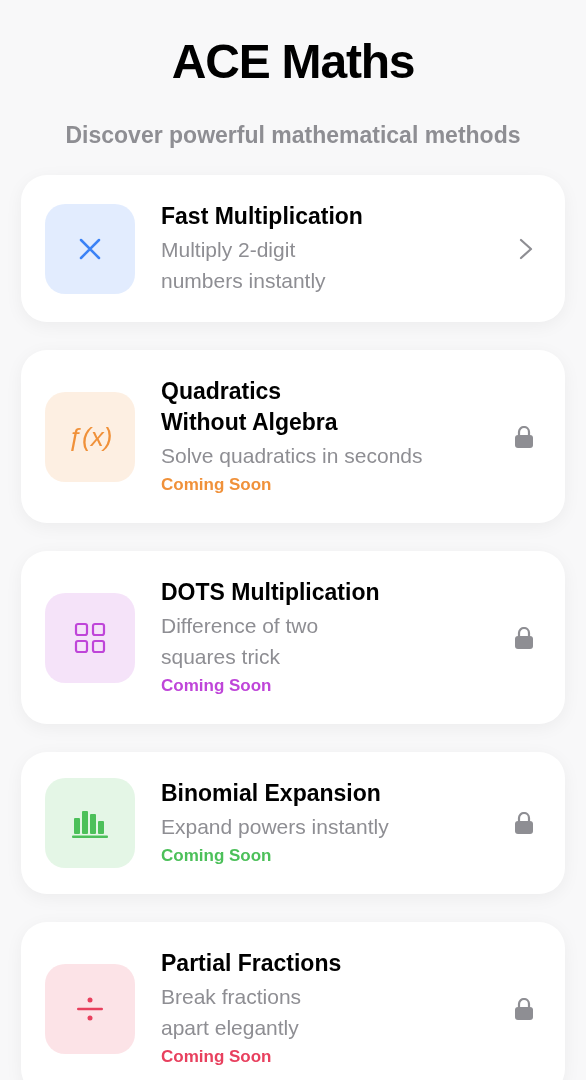 The height and width of the screenshot is (1080, 586). Describe the element at coordinates (250, 407) in the screenshot. I see `method-title: Quadratics Without Algebra` at that location.